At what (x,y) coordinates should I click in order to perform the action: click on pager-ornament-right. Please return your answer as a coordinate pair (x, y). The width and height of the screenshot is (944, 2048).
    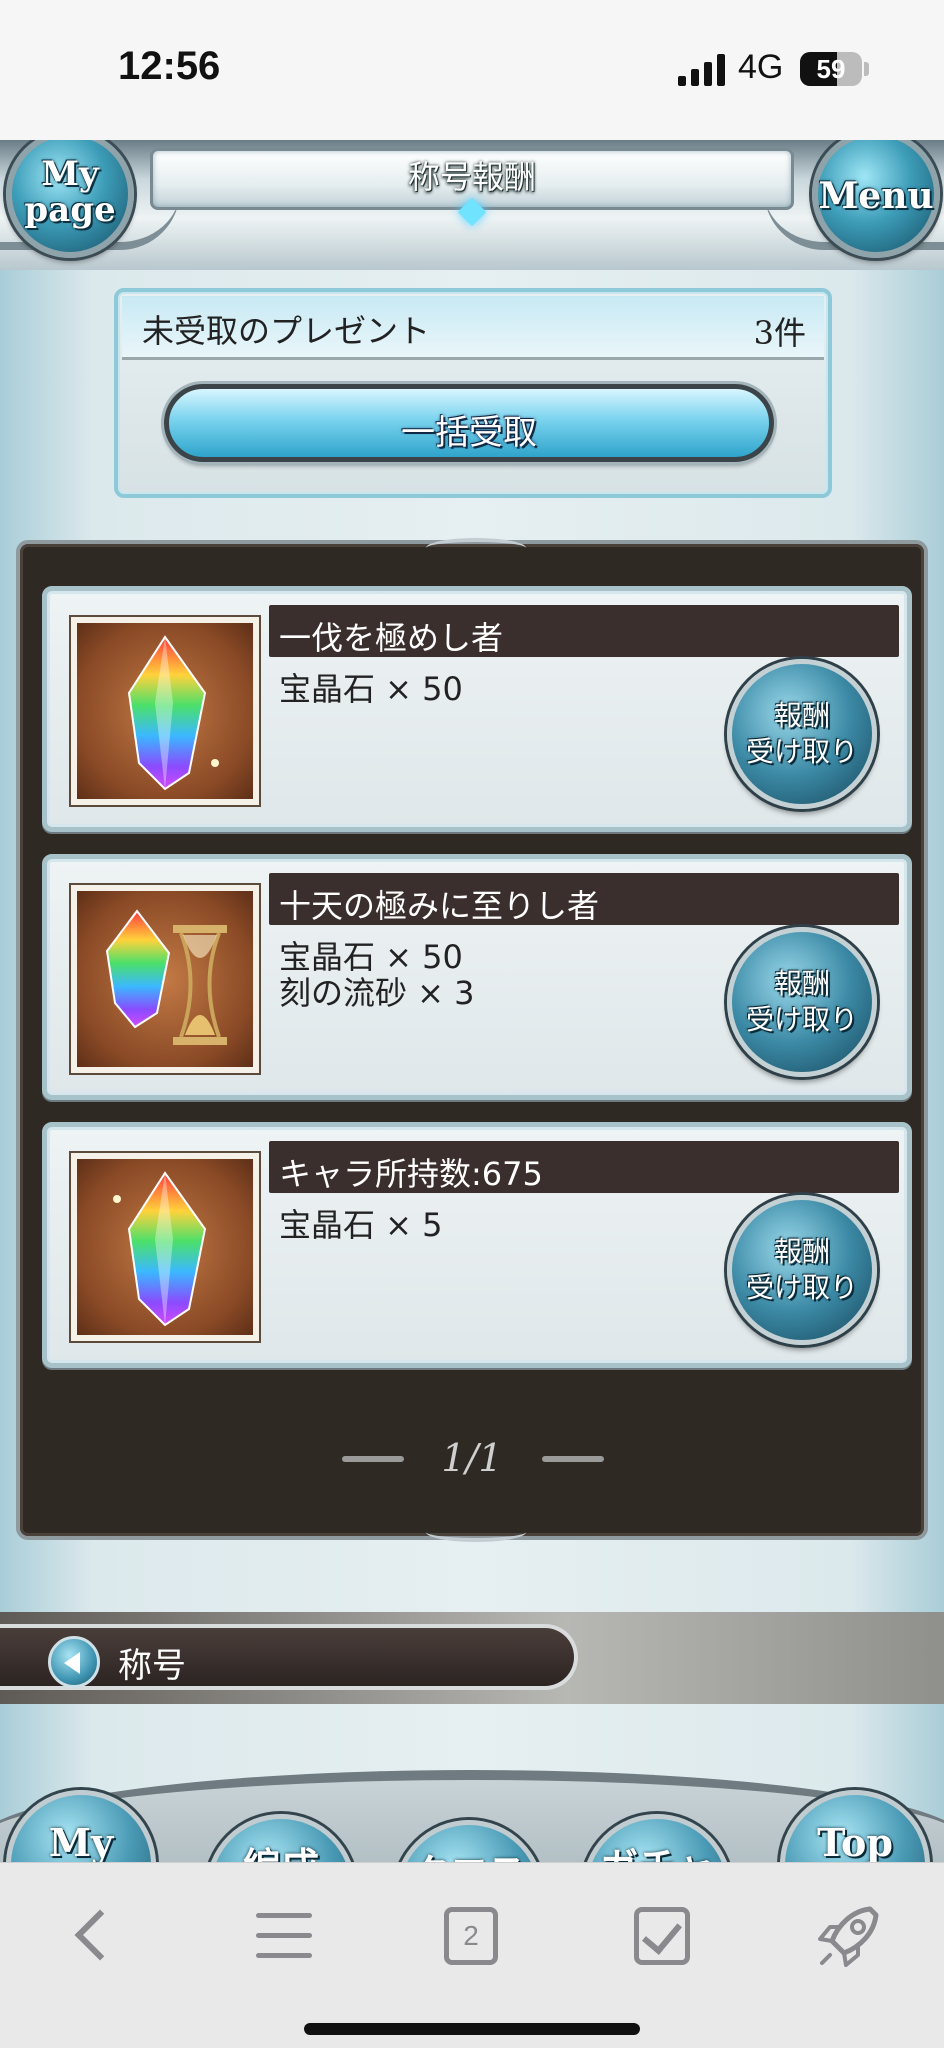
    Looking at the image, I should click on (573, 1459).